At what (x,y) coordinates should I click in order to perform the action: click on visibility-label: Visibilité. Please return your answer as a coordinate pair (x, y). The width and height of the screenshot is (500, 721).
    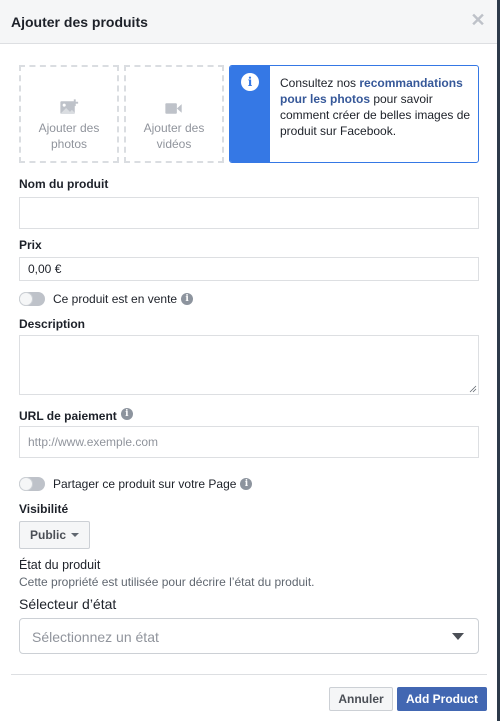
    Looking at the image, I should click on (44, 509).